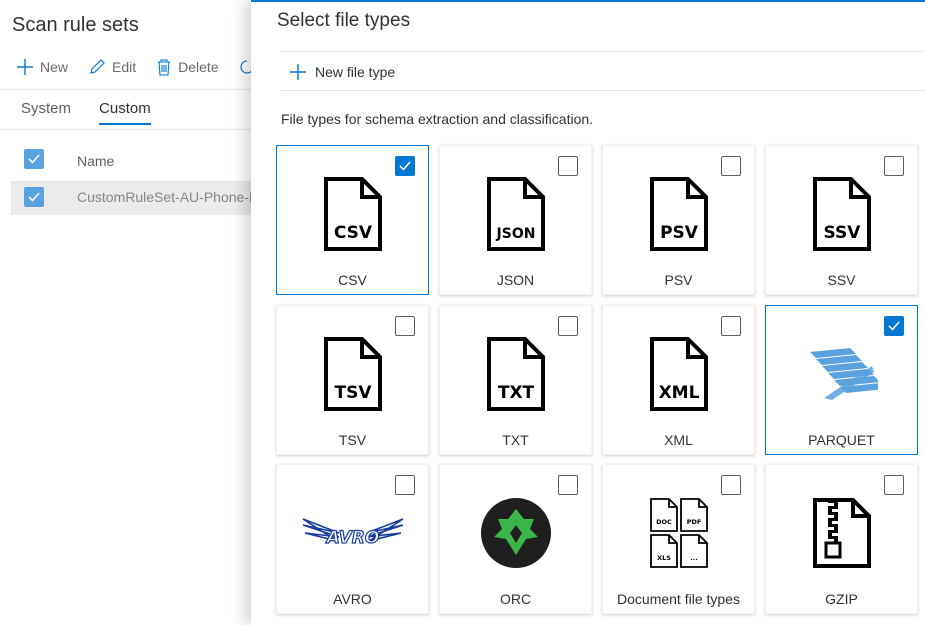 Image resolution: width=925 pixels, height=625 pixels. What do you see at coordinates (75, 25) in the screenshot?
I see `page-title: Scan rule sets` at bounding box center [75, 25].